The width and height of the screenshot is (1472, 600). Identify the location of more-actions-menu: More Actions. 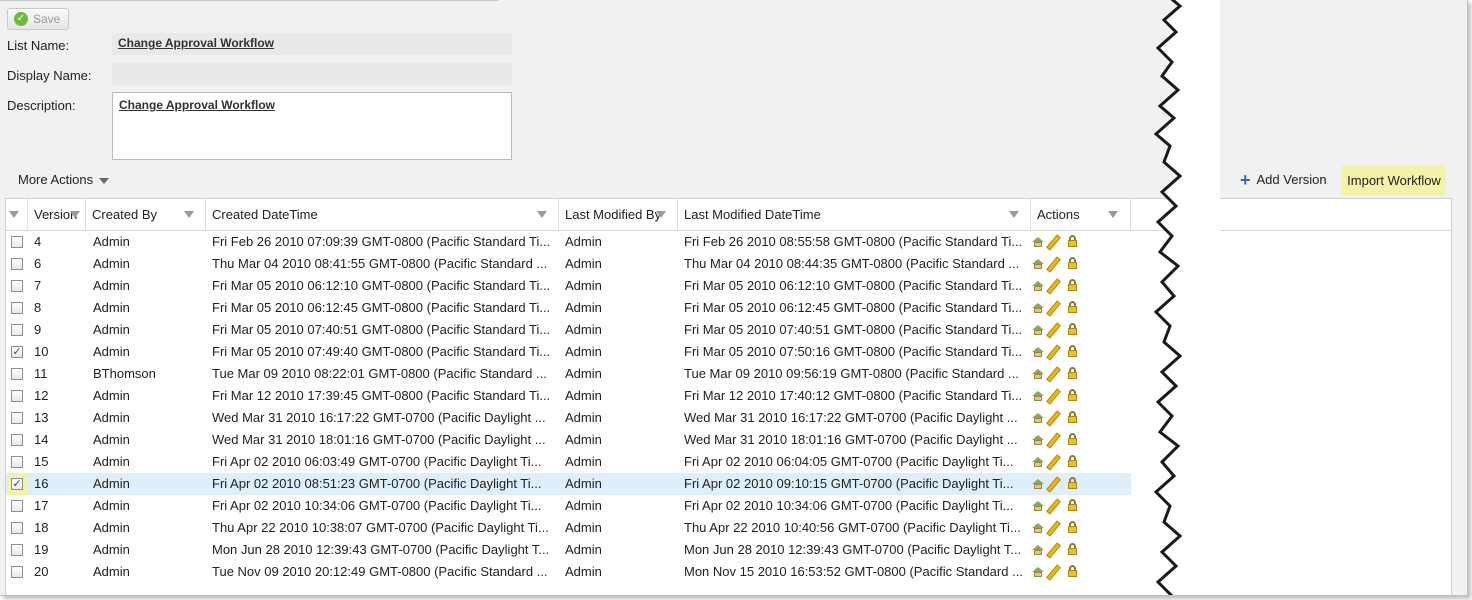
(64, 179).